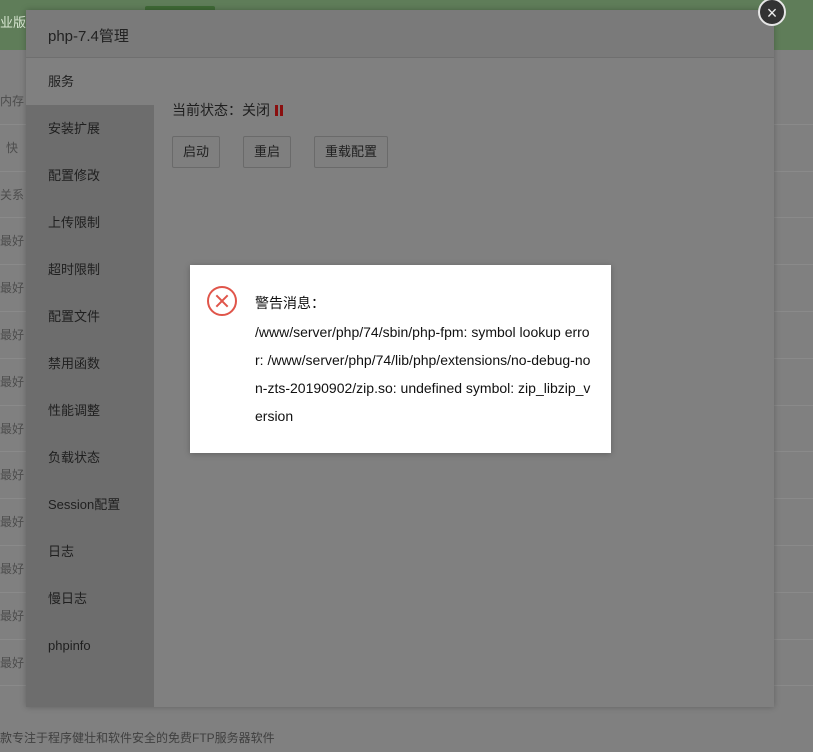  I want to click on dialog-title: php-7.4管理, so click(88, 36).